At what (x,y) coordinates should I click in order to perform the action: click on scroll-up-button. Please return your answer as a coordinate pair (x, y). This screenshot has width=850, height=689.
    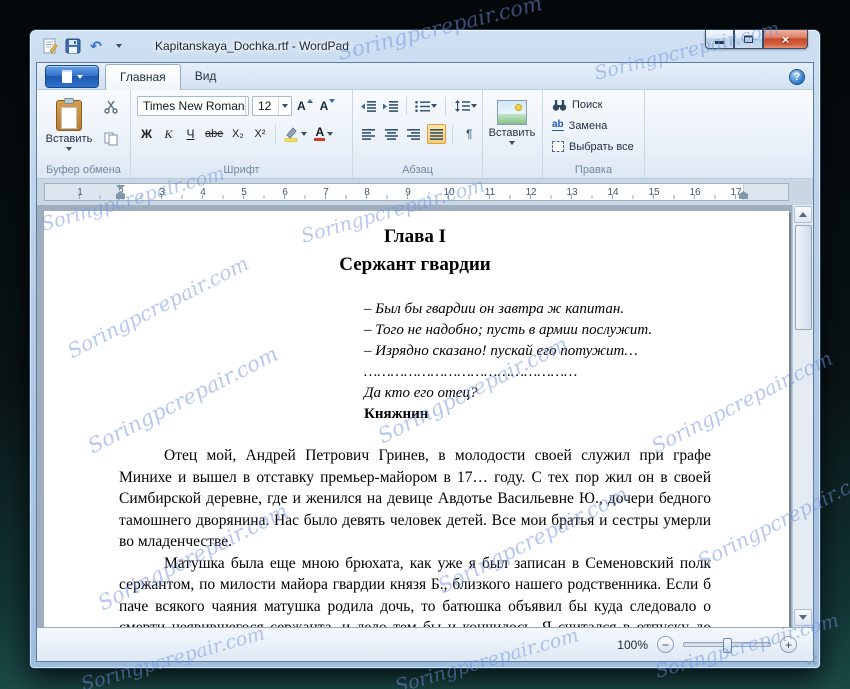
    Looking at the image, I should click on (803, 214).